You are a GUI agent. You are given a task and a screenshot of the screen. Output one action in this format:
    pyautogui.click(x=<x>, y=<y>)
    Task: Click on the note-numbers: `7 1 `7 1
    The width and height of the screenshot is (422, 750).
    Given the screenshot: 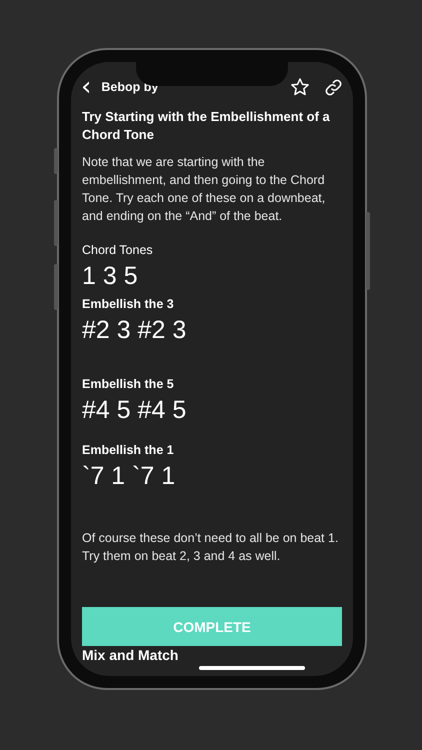 What is the action you would take?
    pyautogui.click(x=129, y=476)
    